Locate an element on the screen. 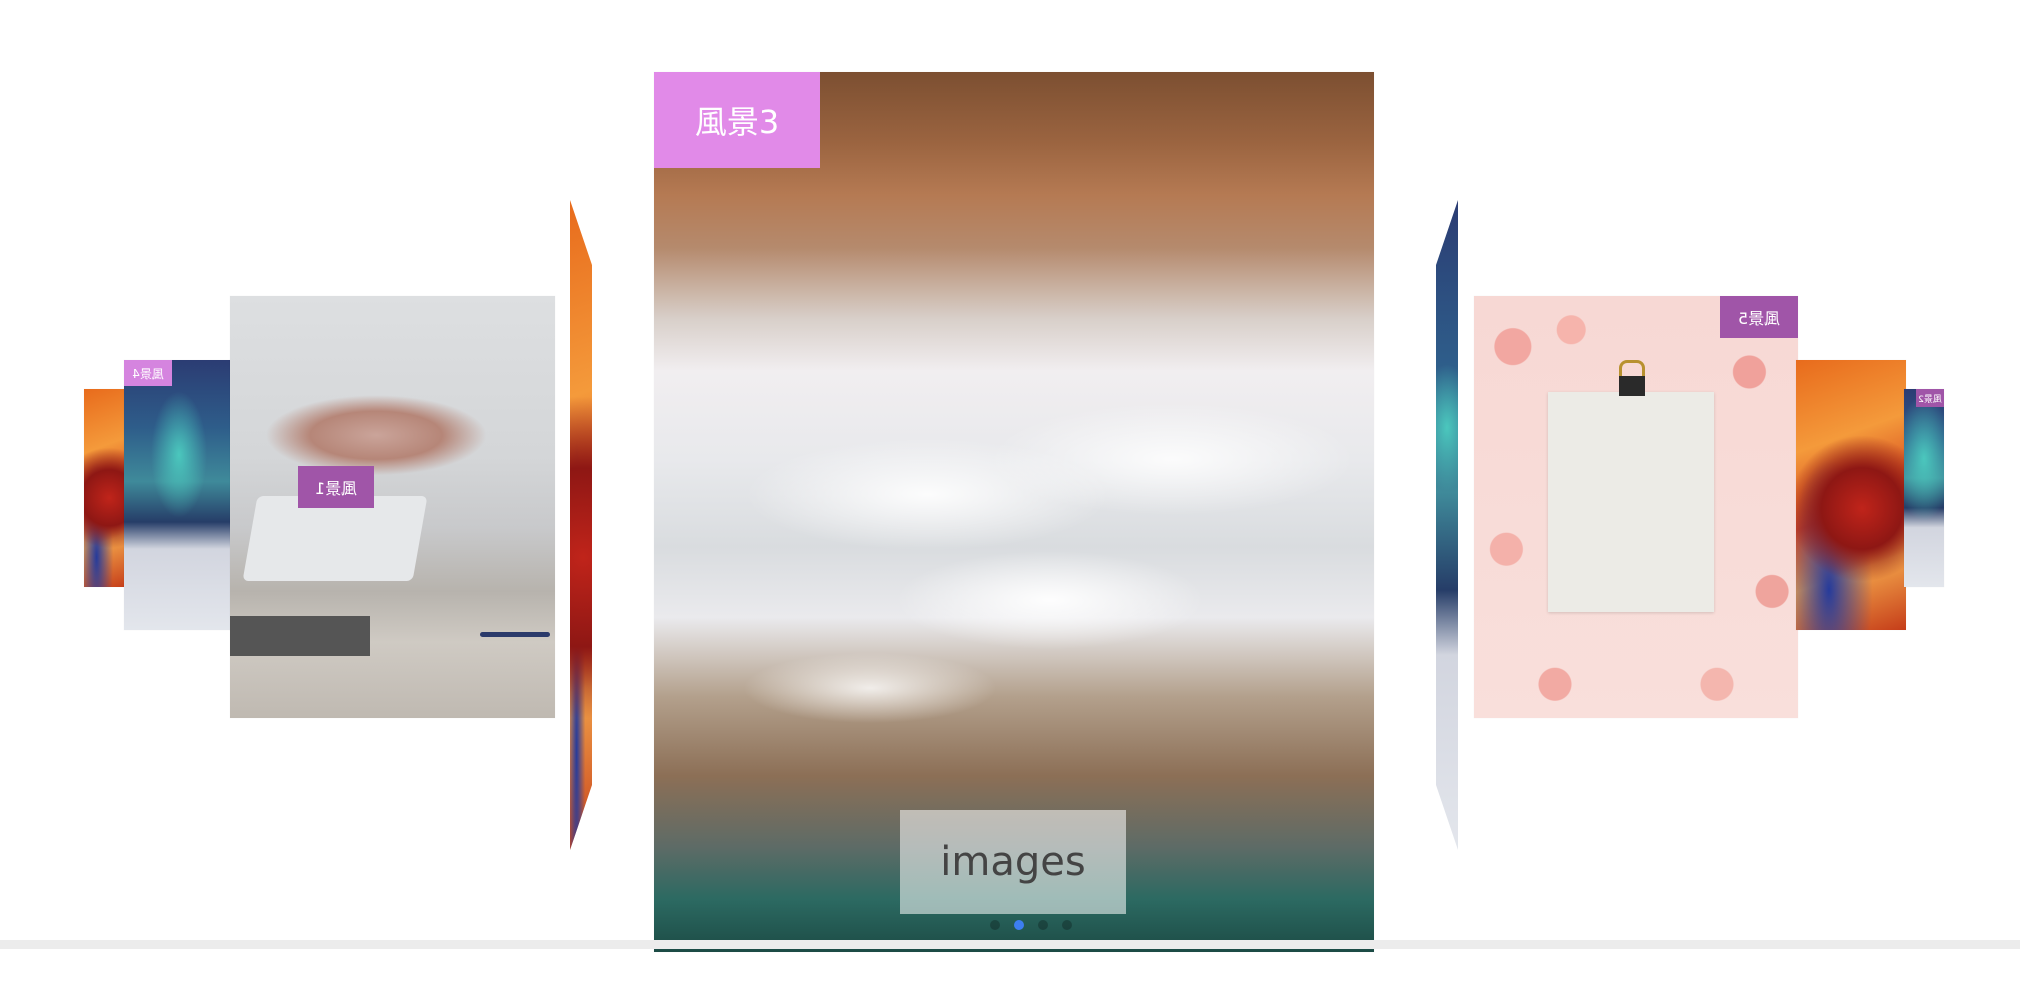 The width and height of the screenshot is (2020, 998). paper-note is located at coordinates (1631, 502).